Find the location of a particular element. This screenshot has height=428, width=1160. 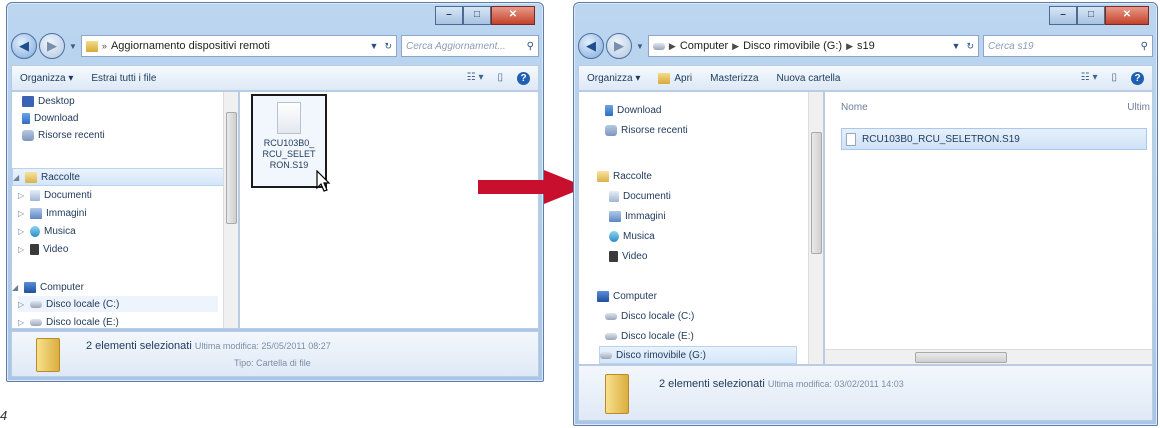

nav-item-video: ▷ Video is located at coordinates (43, 249).